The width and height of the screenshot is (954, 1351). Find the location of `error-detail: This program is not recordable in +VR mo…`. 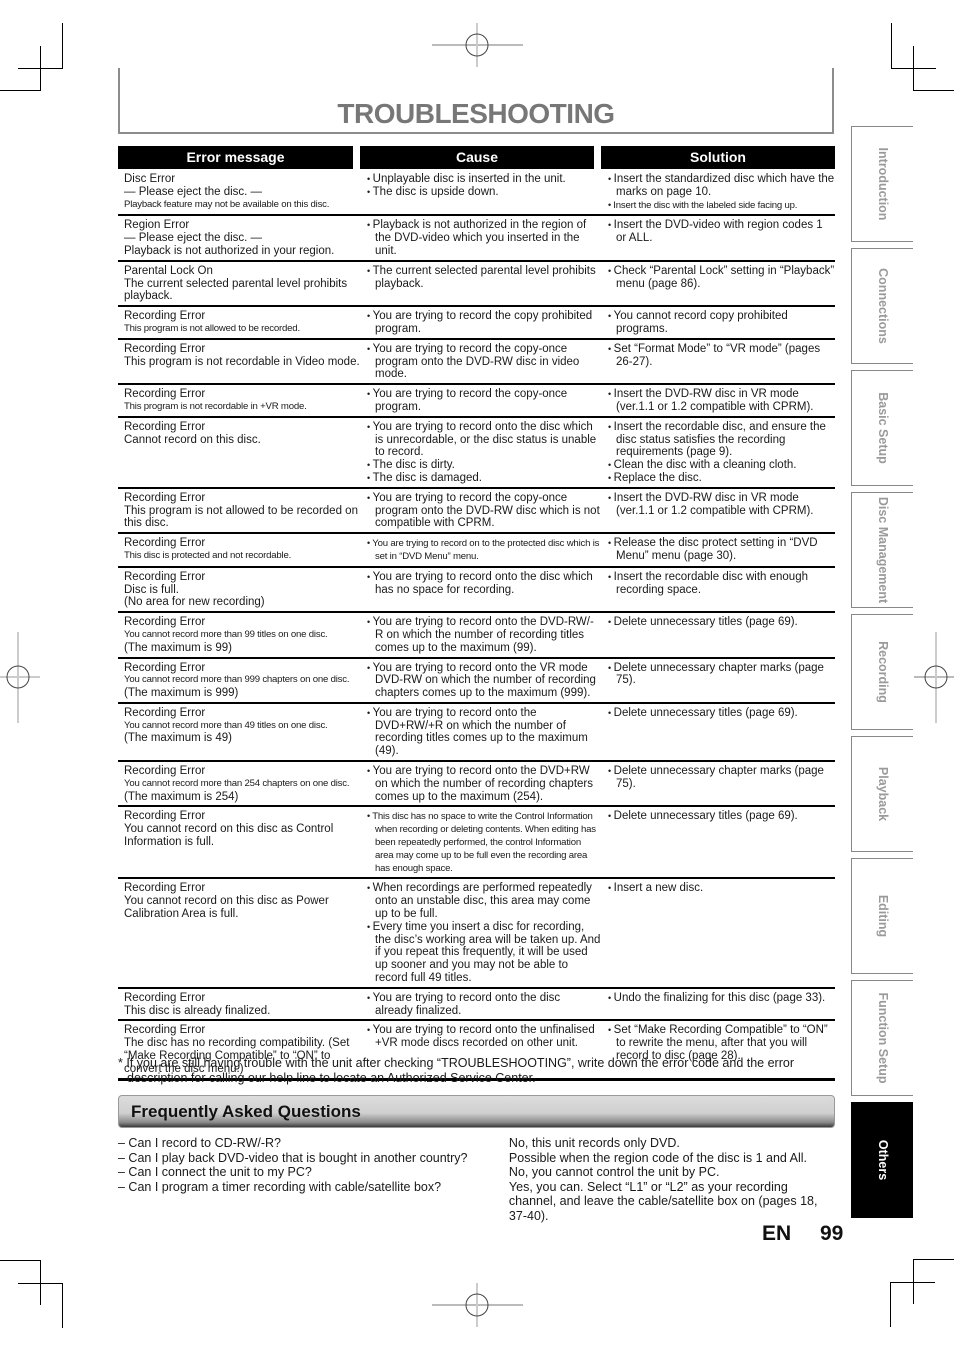

error-detail: This program is not recordable in +VR mo… is located at coordinates (215, 406).